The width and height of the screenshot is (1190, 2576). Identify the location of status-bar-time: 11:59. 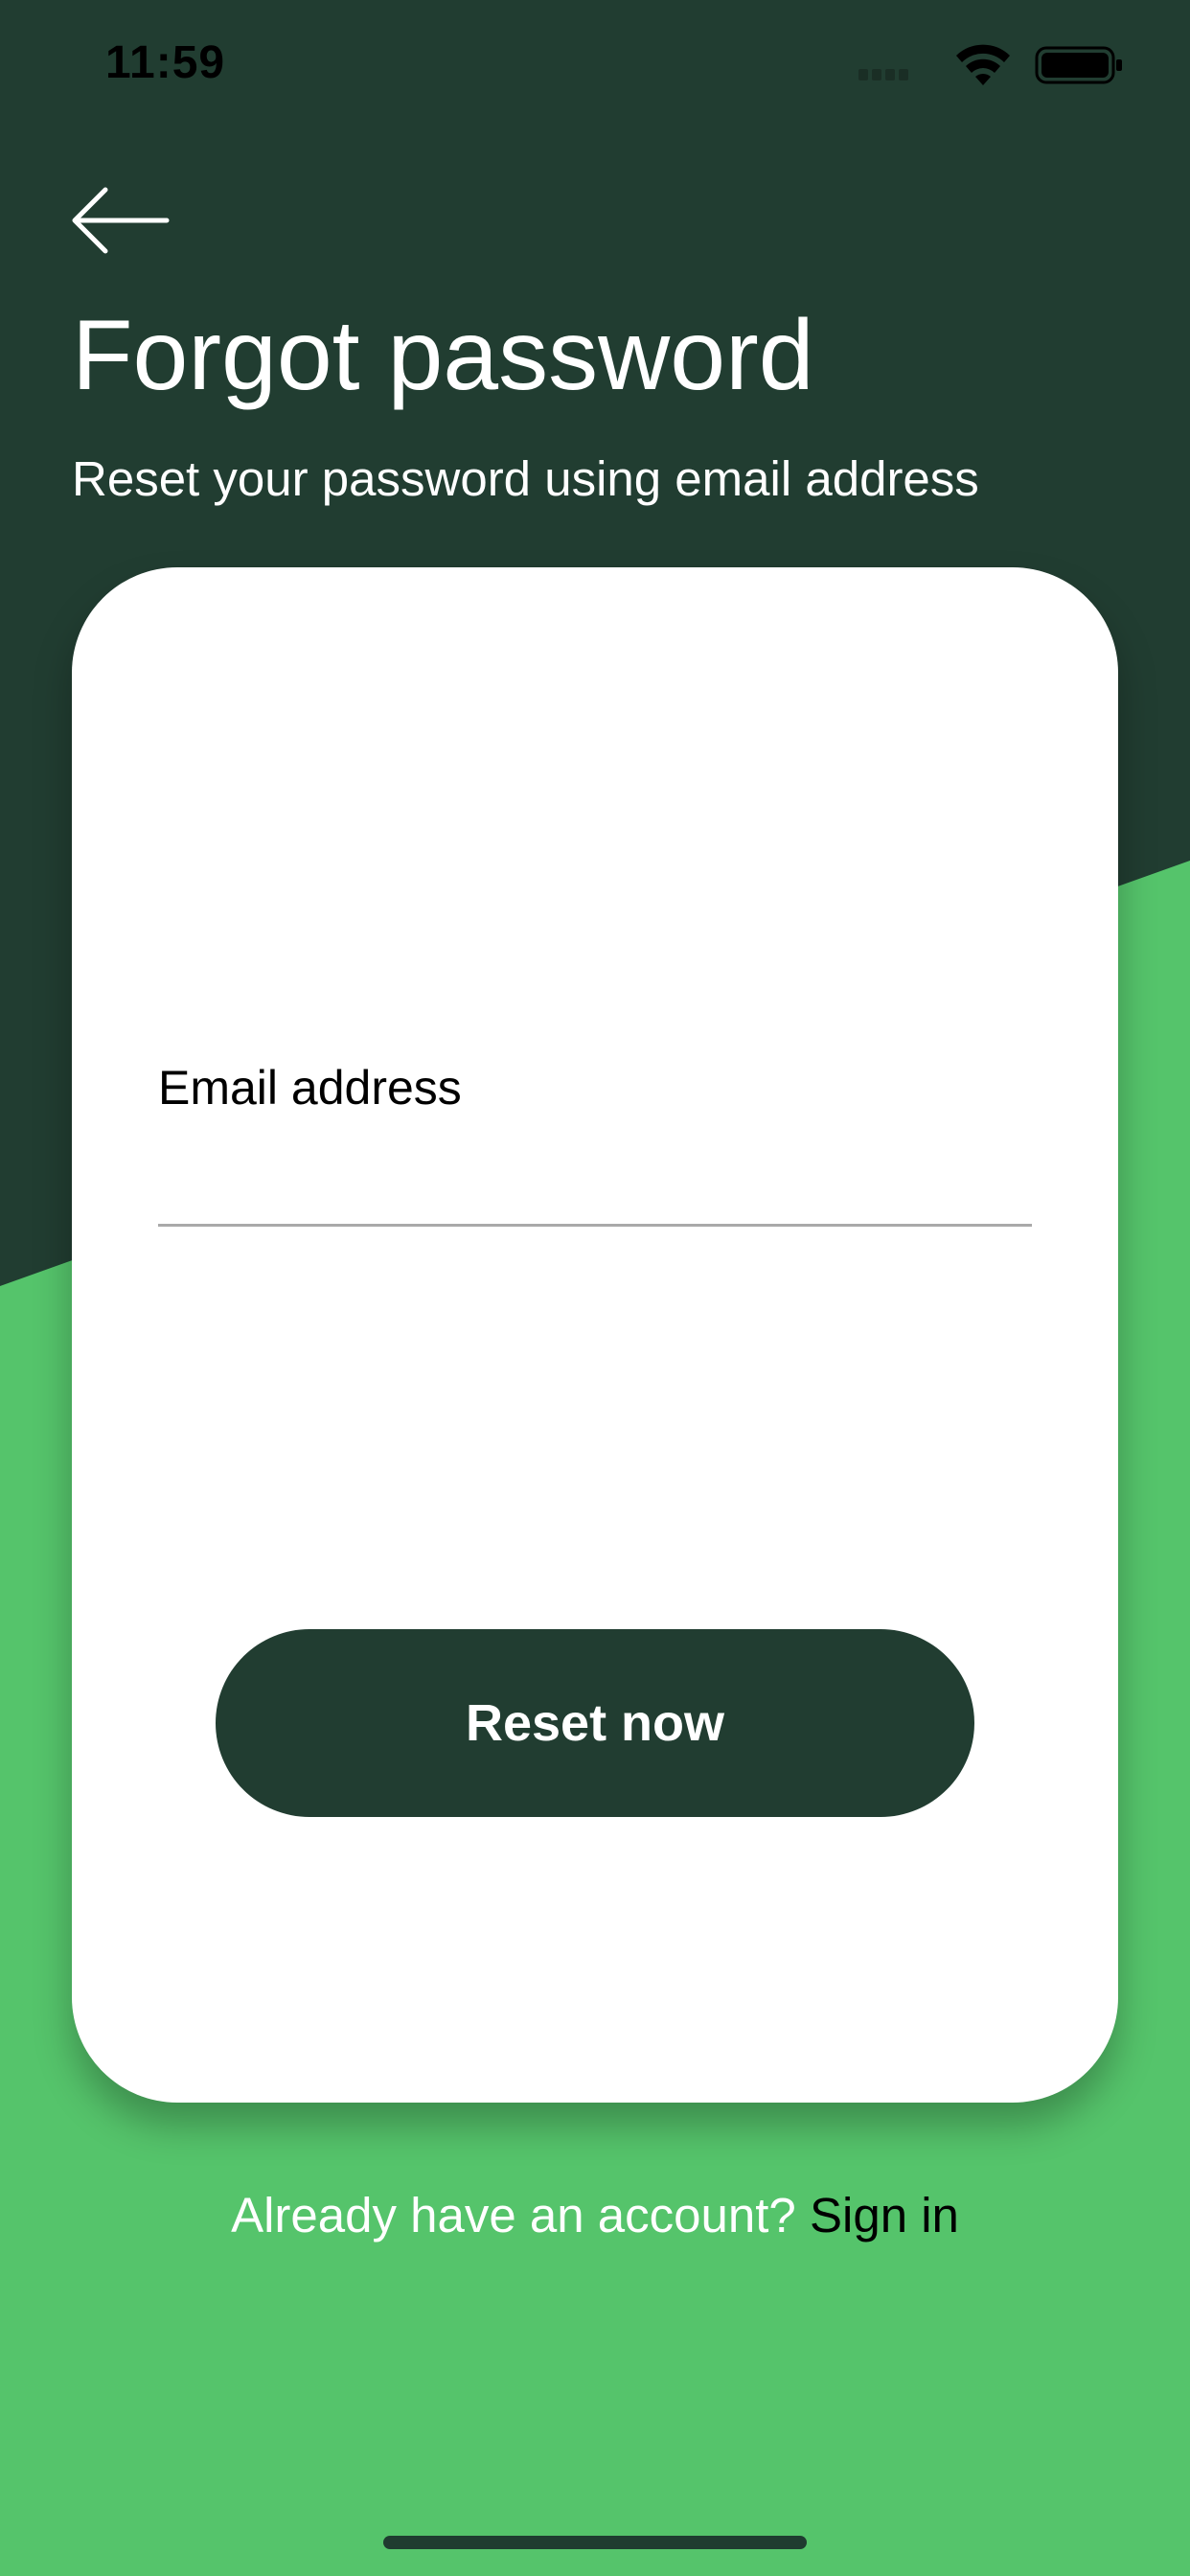
(166, 63).